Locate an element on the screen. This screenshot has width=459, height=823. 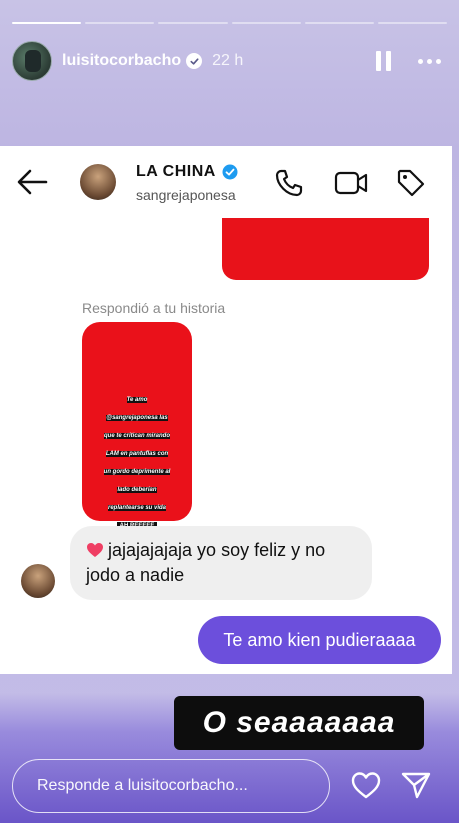
sticker-line: LAM en pantuflas con is located at coordinates (137, 454).